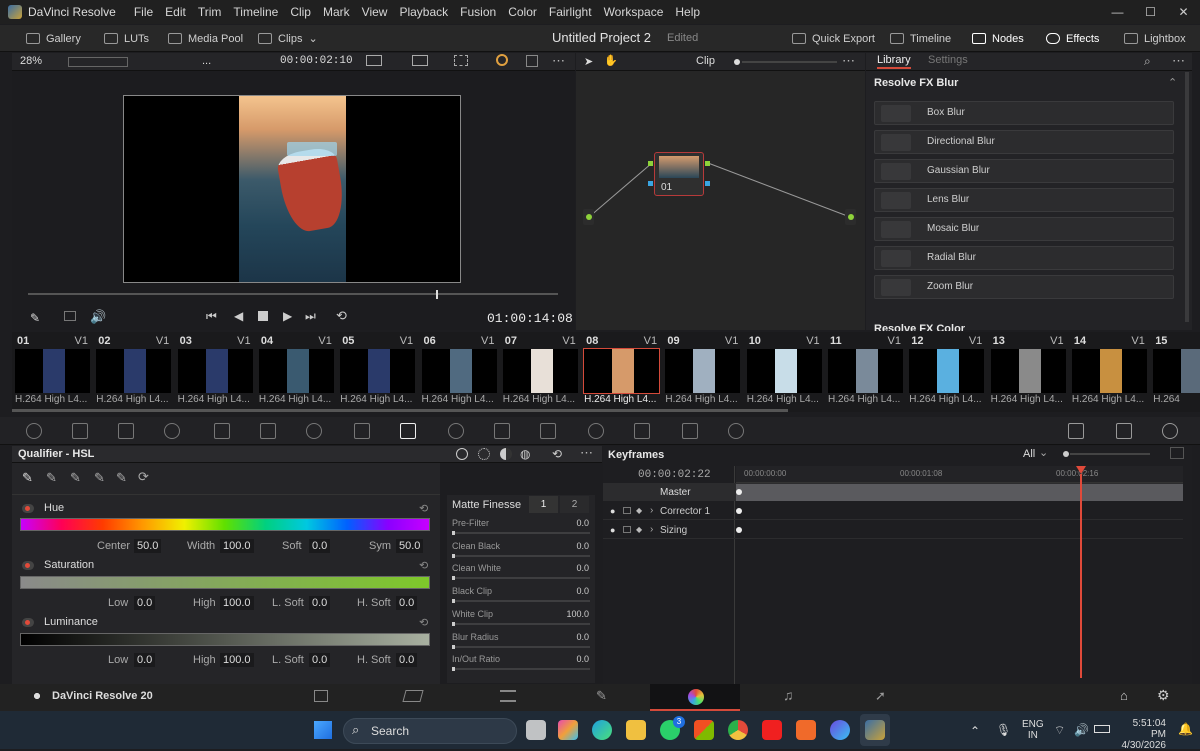 Image resolution: width=1200 pixels, height=751 pixels. Describe the element at coordinates (484, 454) in the screenshot. I see `rgb-mode-icon` at that location.